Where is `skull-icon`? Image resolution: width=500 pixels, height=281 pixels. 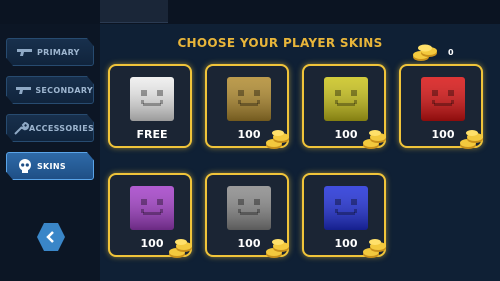
skull-icon is located at coordinates (25, 166).